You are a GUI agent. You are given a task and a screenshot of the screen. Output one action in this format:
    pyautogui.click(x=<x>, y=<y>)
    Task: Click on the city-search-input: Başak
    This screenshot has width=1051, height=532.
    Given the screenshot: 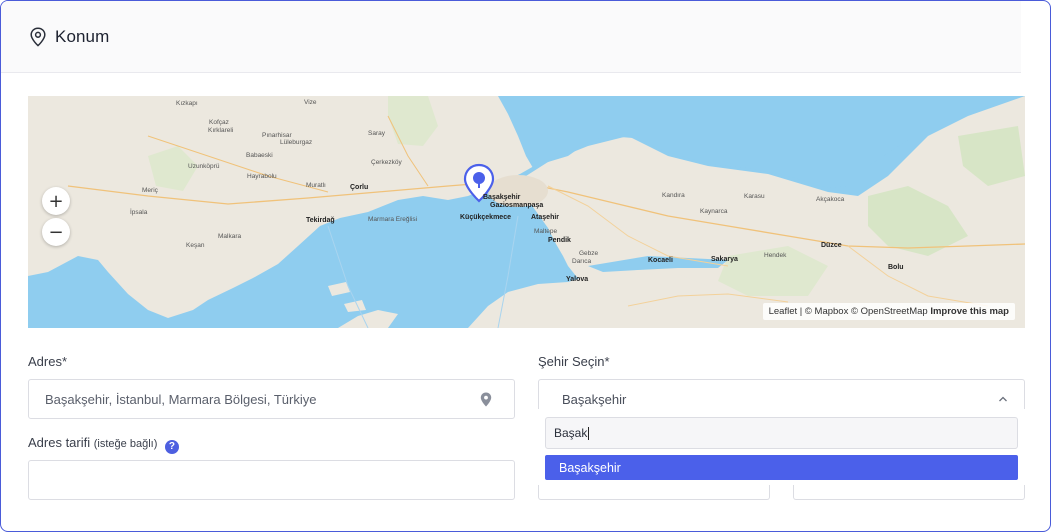 What is the action you would take?
    pyautogui.click(x=781, y=433)
    